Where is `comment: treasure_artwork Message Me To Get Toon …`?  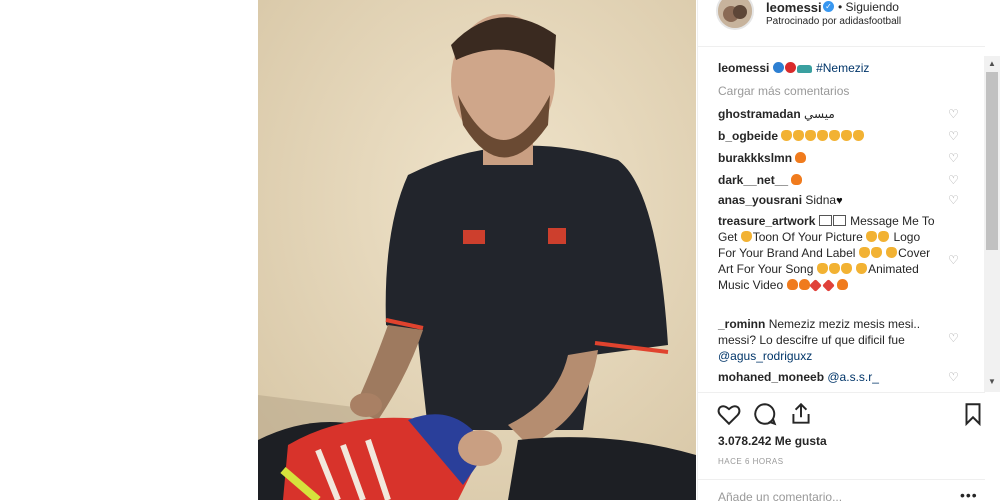
comment: treasure_artwork Message Me To Get Toon … is located at coordinates (829, 253).